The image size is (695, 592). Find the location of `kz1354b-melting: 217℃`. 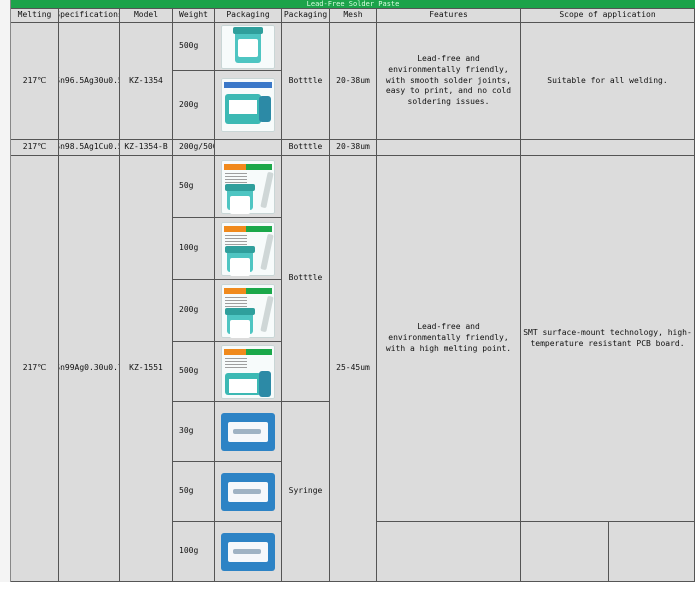

kz1354b-melting: 217℃ is located at coordinates (35, 148).